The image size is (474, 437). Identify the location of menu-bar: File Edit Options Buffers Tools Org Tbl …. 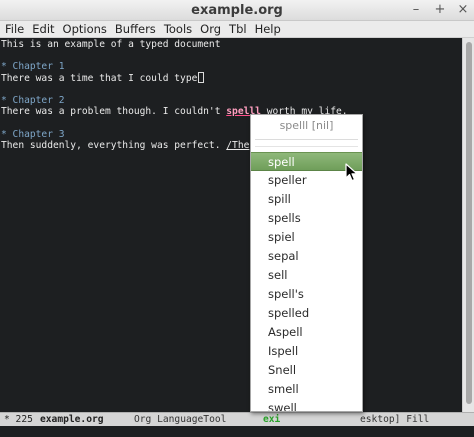
(237, 29).